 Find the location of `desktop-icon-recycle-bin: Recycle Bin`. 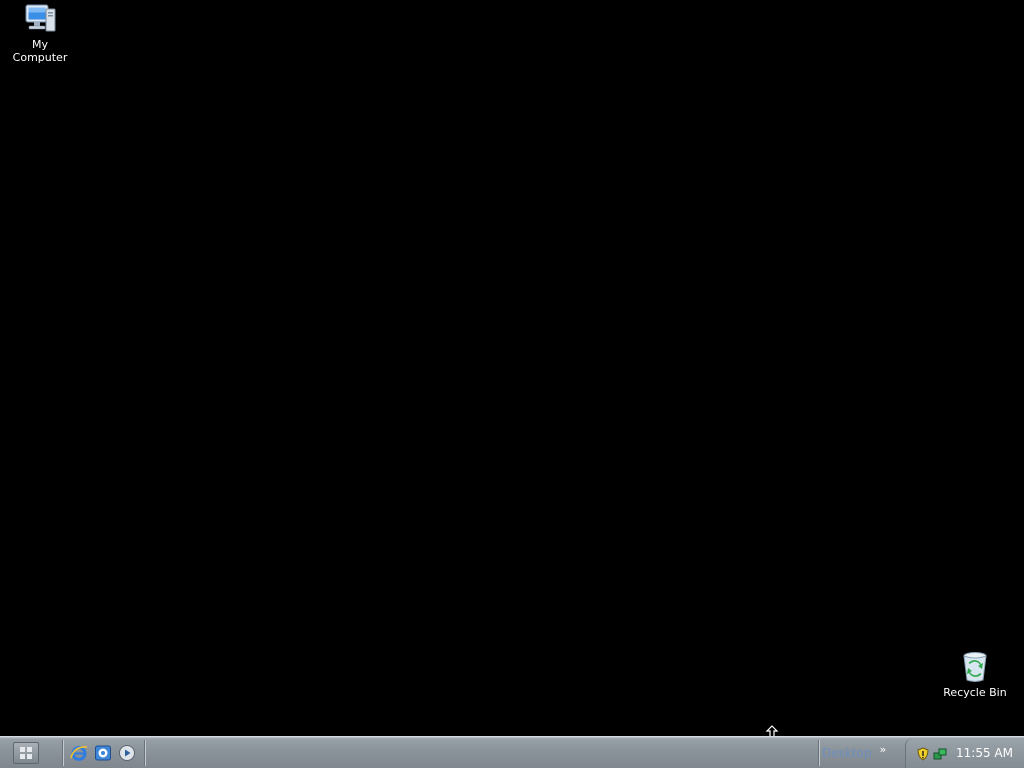

desktop-icon-recycle-bin: Recycle Bin is located at coordinates (975, 674).